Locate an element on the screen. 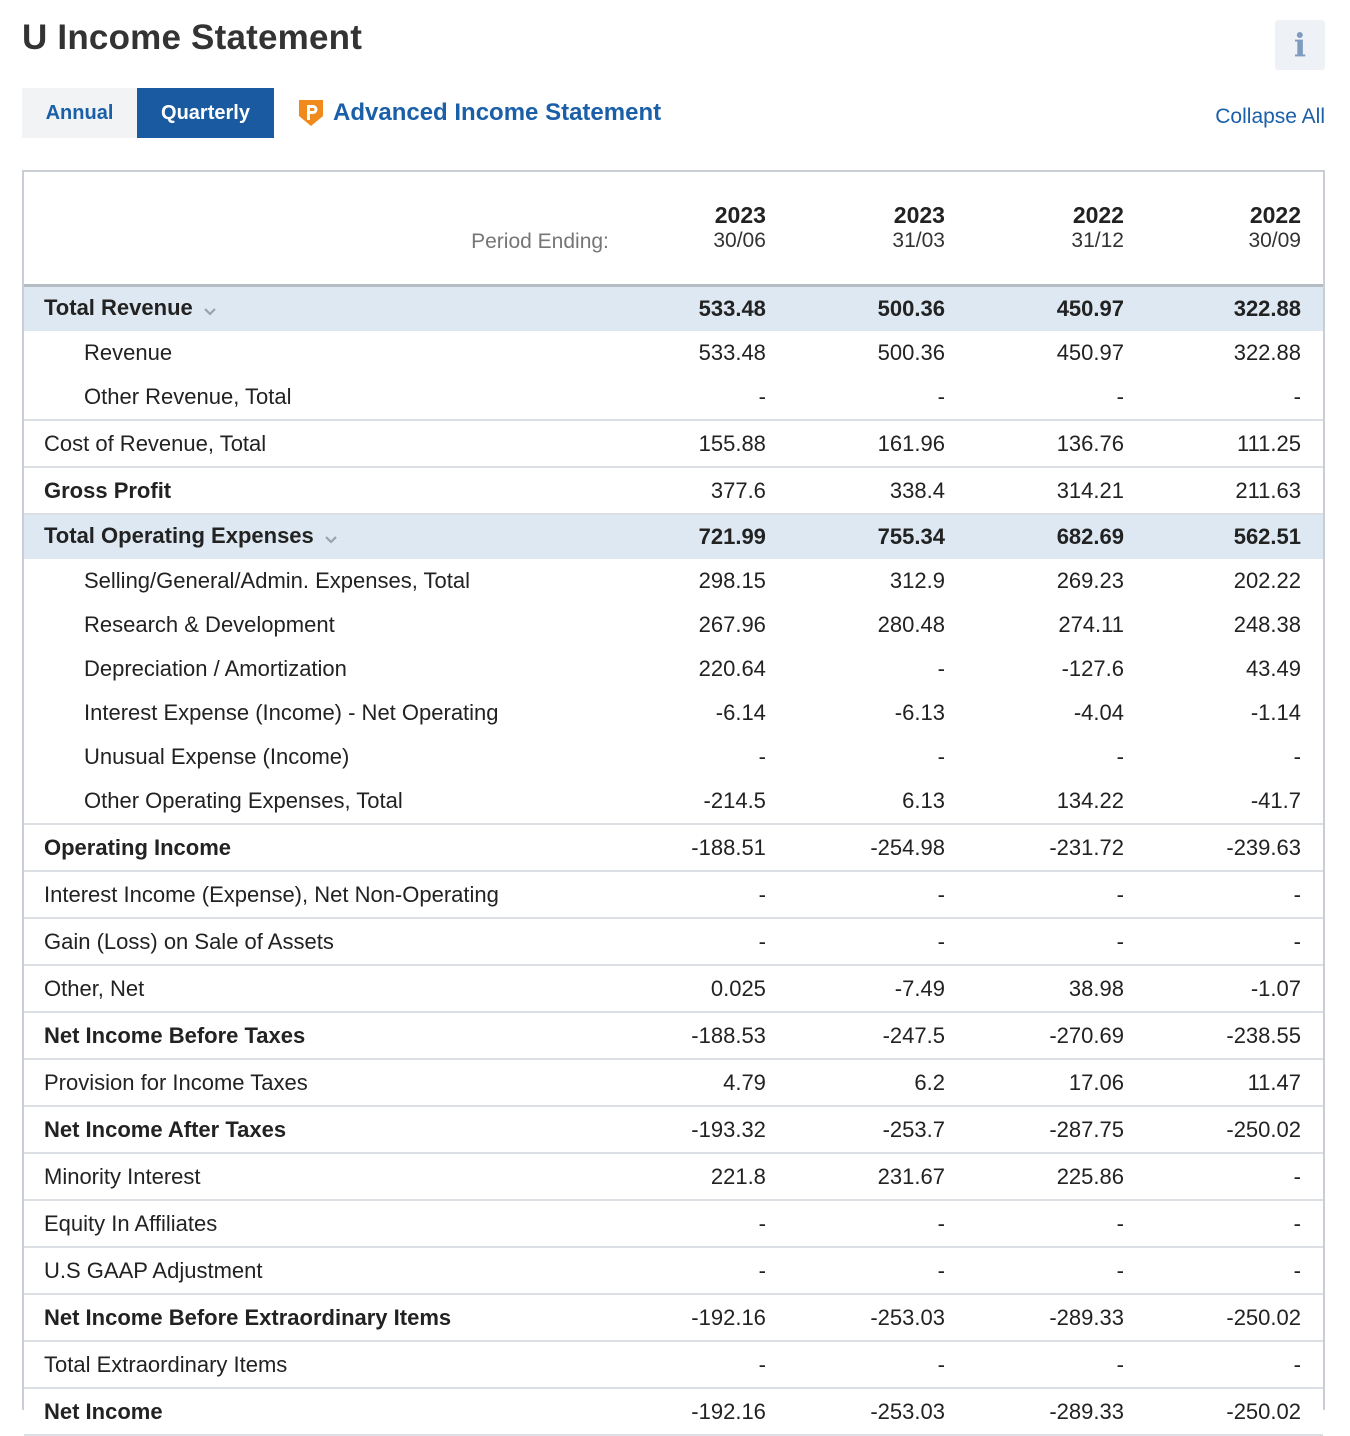 Image resolution: width=1350 pixels, height=1436 pixels. row-value: 6.2 is located at coordinates (877, 1083).